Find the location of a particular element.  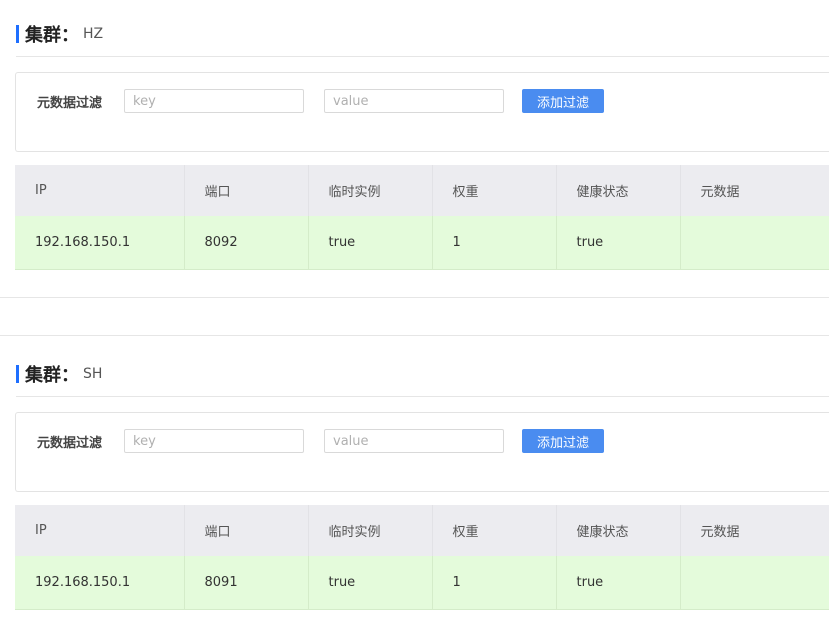

table-row: 192.168.150.1 8092 true 1 true is located at coordinates (422, 243).